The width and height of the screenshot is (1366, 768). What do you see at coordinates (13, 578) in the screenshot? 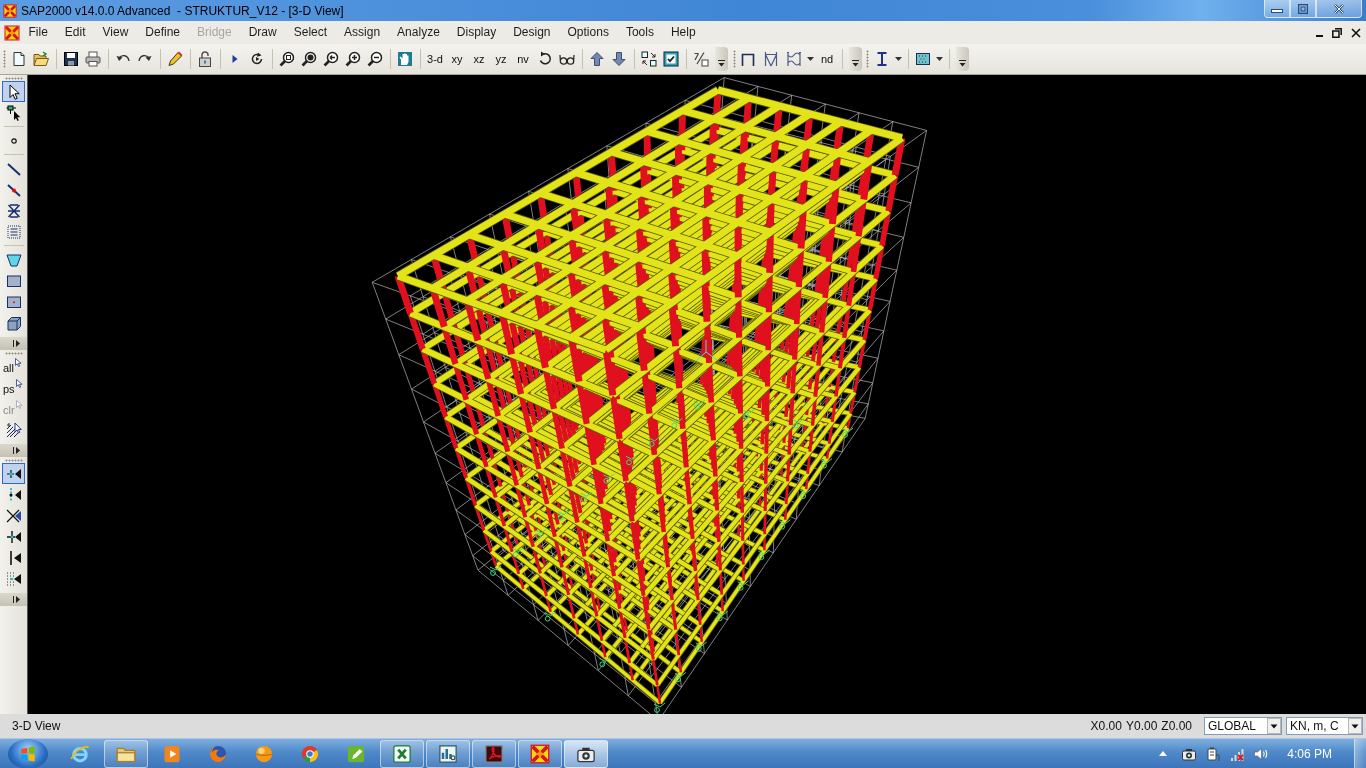
I see `dot-grid-arrowhead-icon` at bounding box center [13, 578].